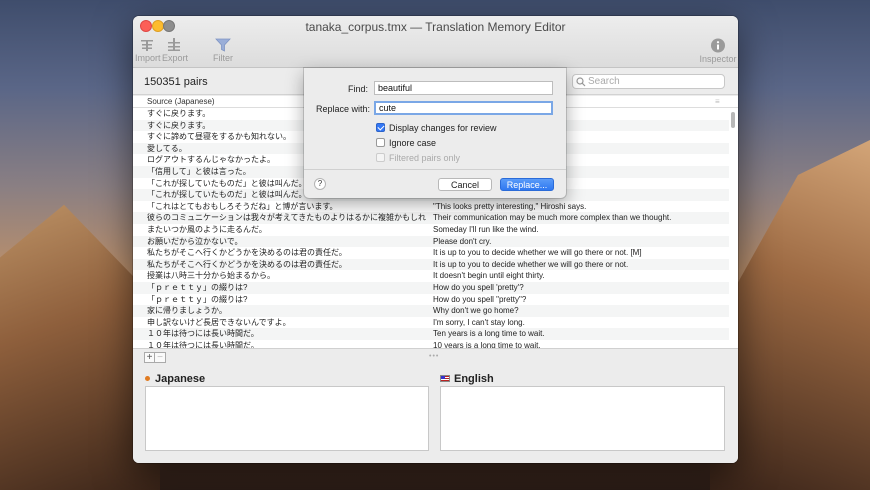  What do you see at coordinates (174, 44) in the screenshot?
I see `export-icon` at bounding box center [174, 44].